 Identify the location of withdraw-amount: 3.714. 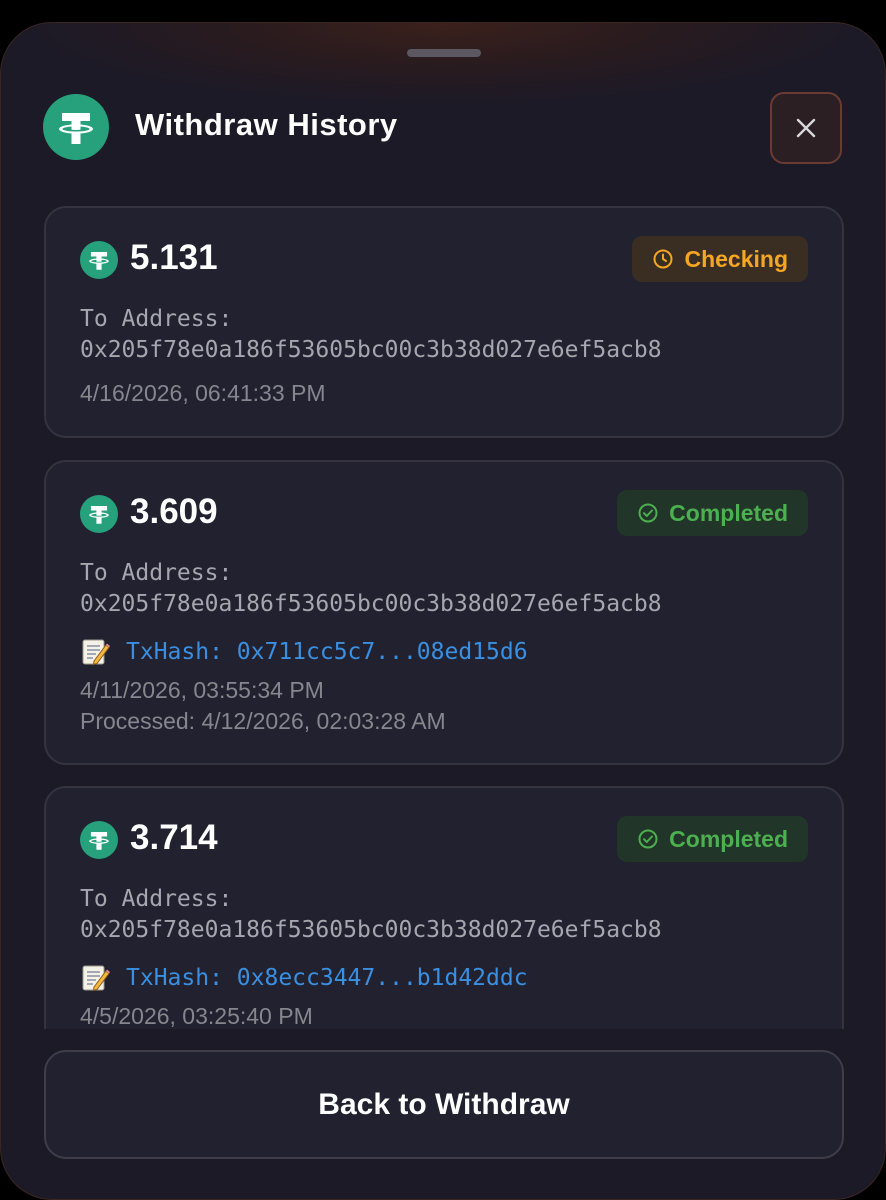
(174, 837).